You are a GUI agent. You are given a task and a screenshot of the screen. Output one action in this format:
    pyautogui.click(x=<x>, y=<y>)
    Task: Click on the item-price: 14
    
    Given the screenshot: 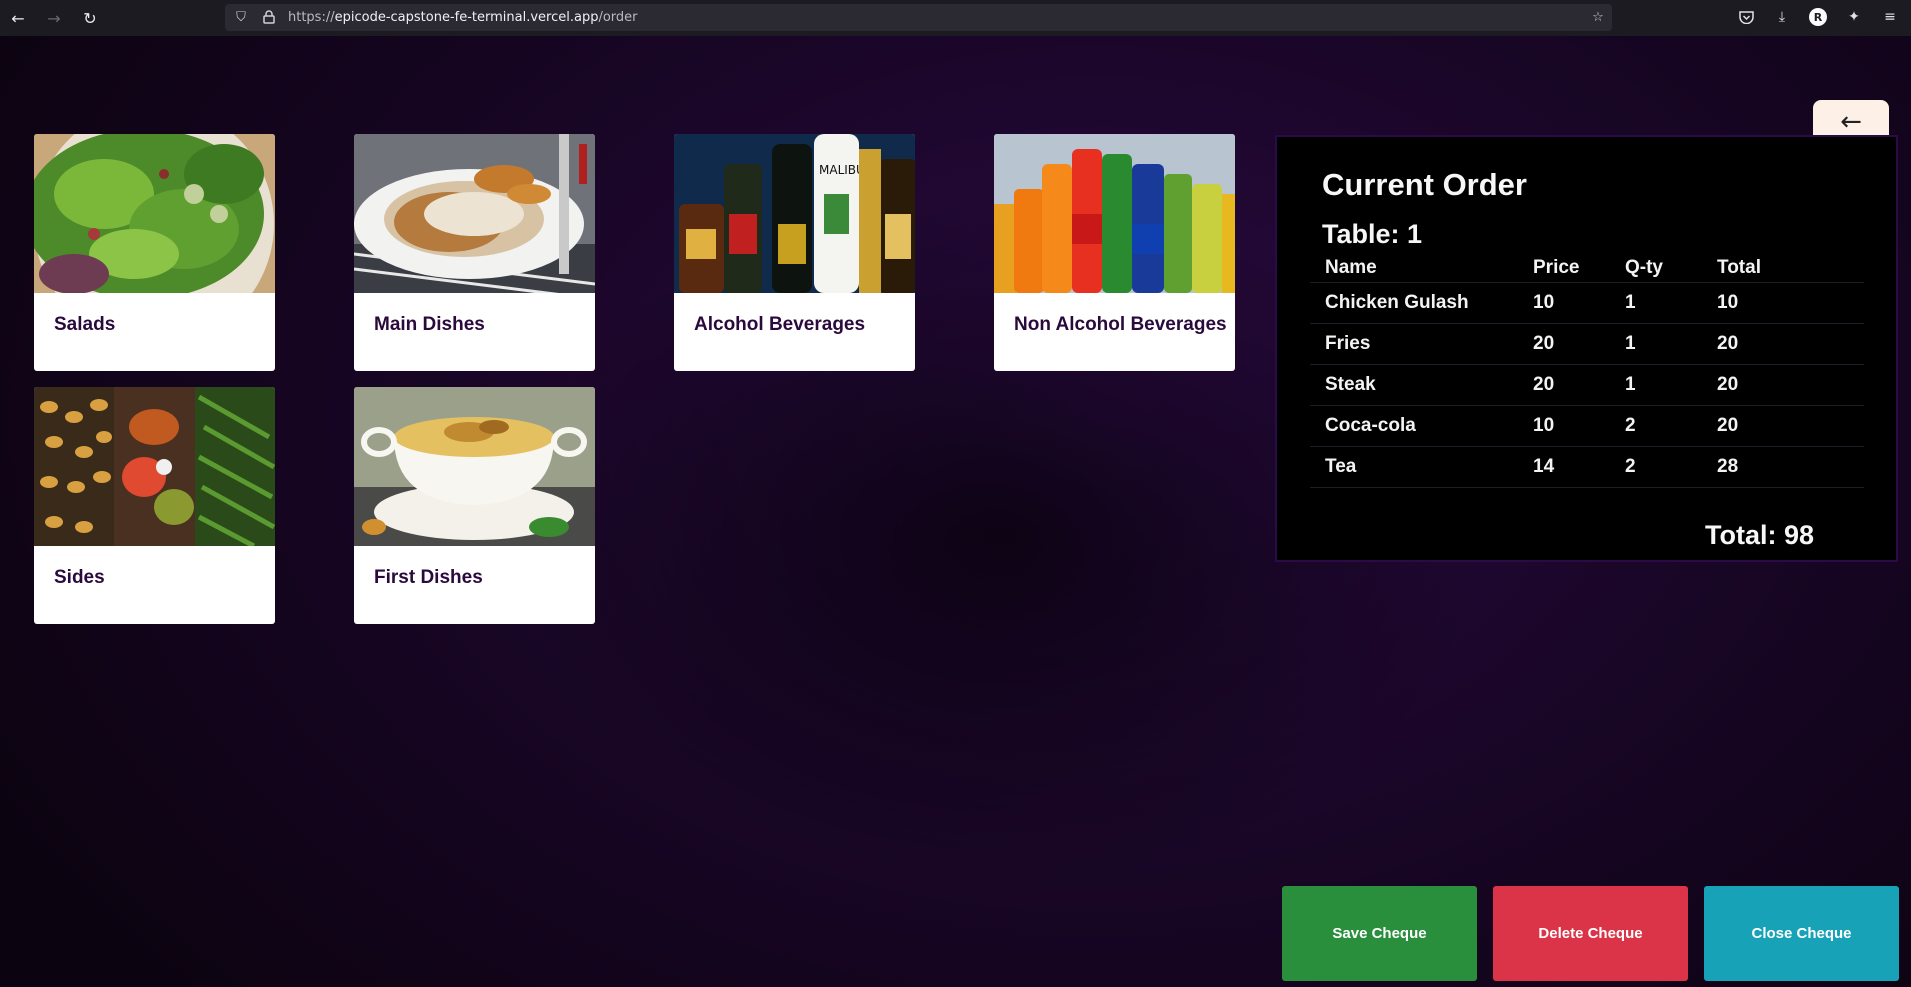 What is the action you would take?
    pyautogui.click(x=1544, y=466)
    